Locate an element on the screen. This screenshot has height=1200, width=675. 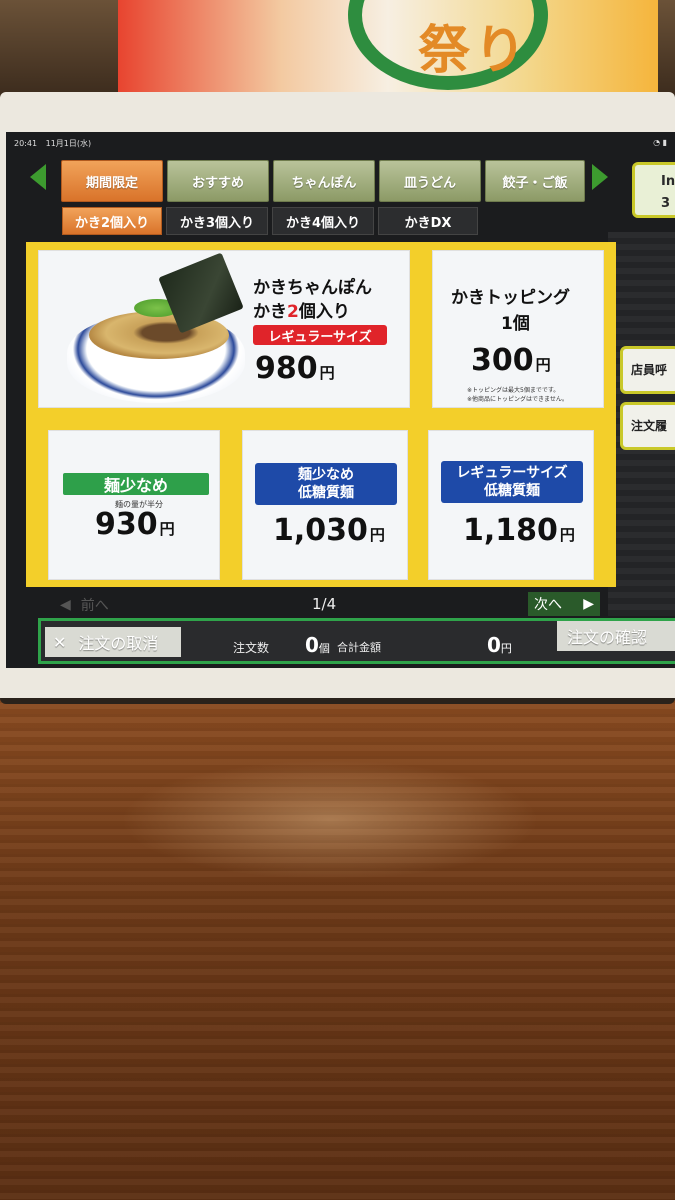
option-card-less-noodle: 麺少なめ 麺の量が半分 930 円 is located at coordinates (134, 505).